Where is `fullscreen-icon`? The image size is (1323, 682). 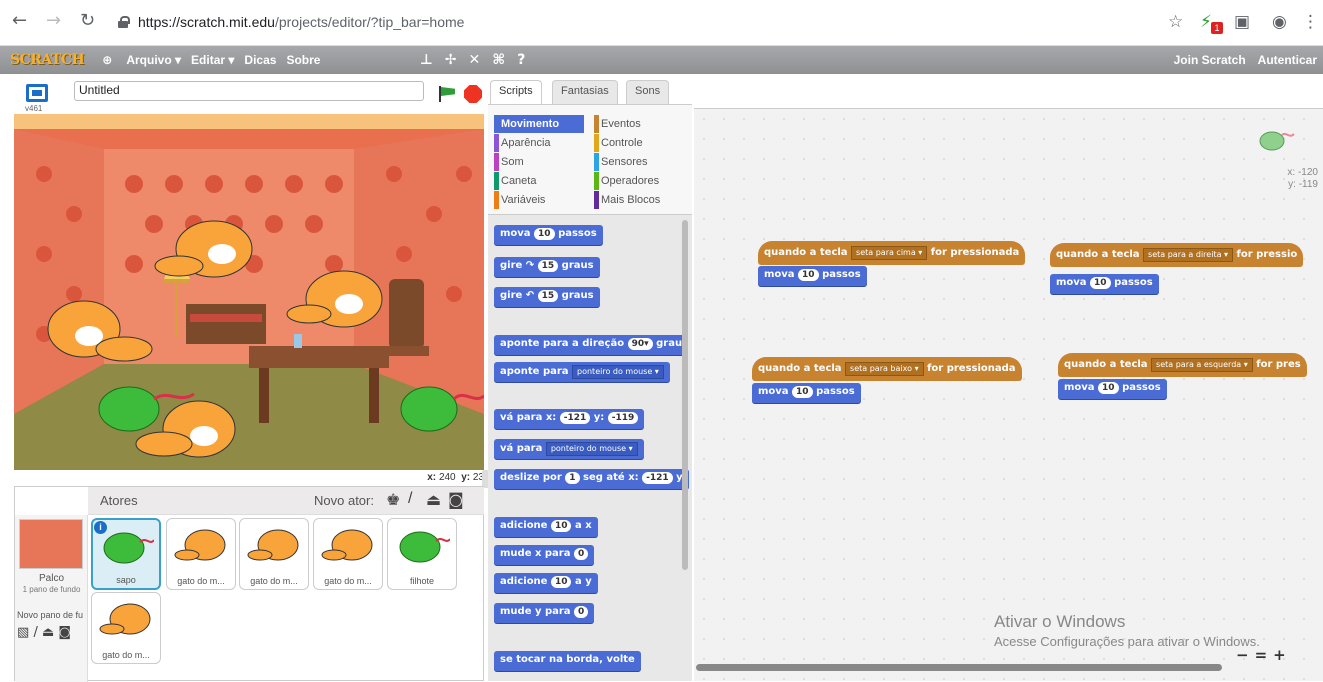
fullscreen-icon is located at coordinates (37, 93).